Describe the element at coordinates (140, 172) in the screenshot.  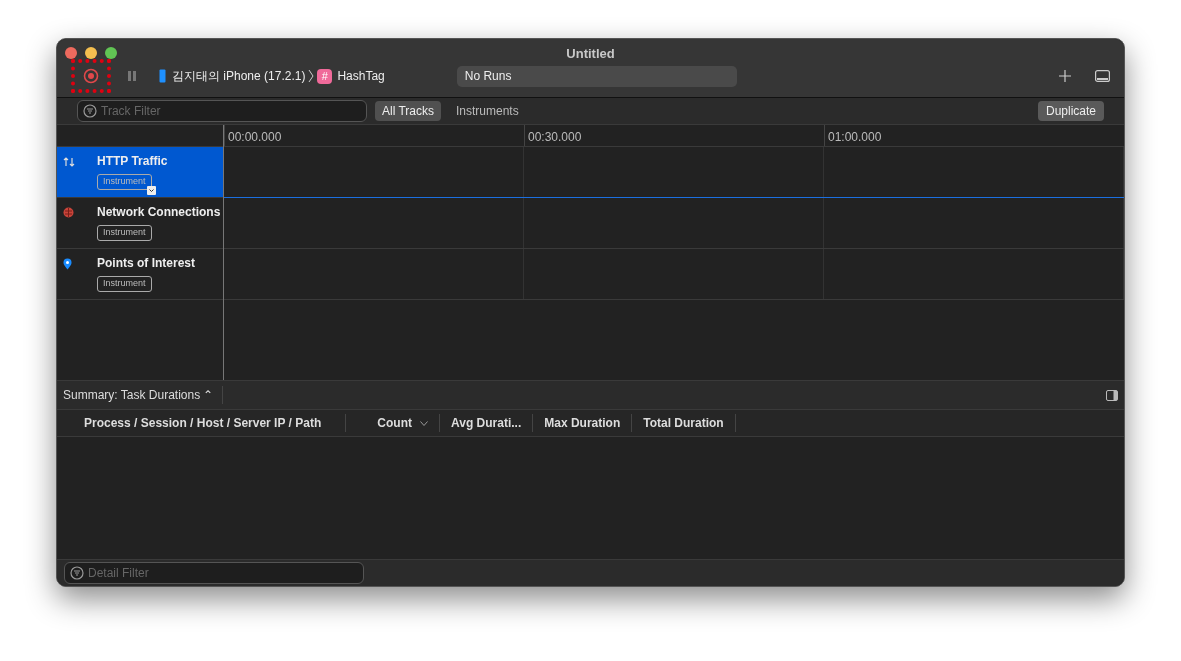
I see `track-row: HTTP Traffic Instrument` at that location.